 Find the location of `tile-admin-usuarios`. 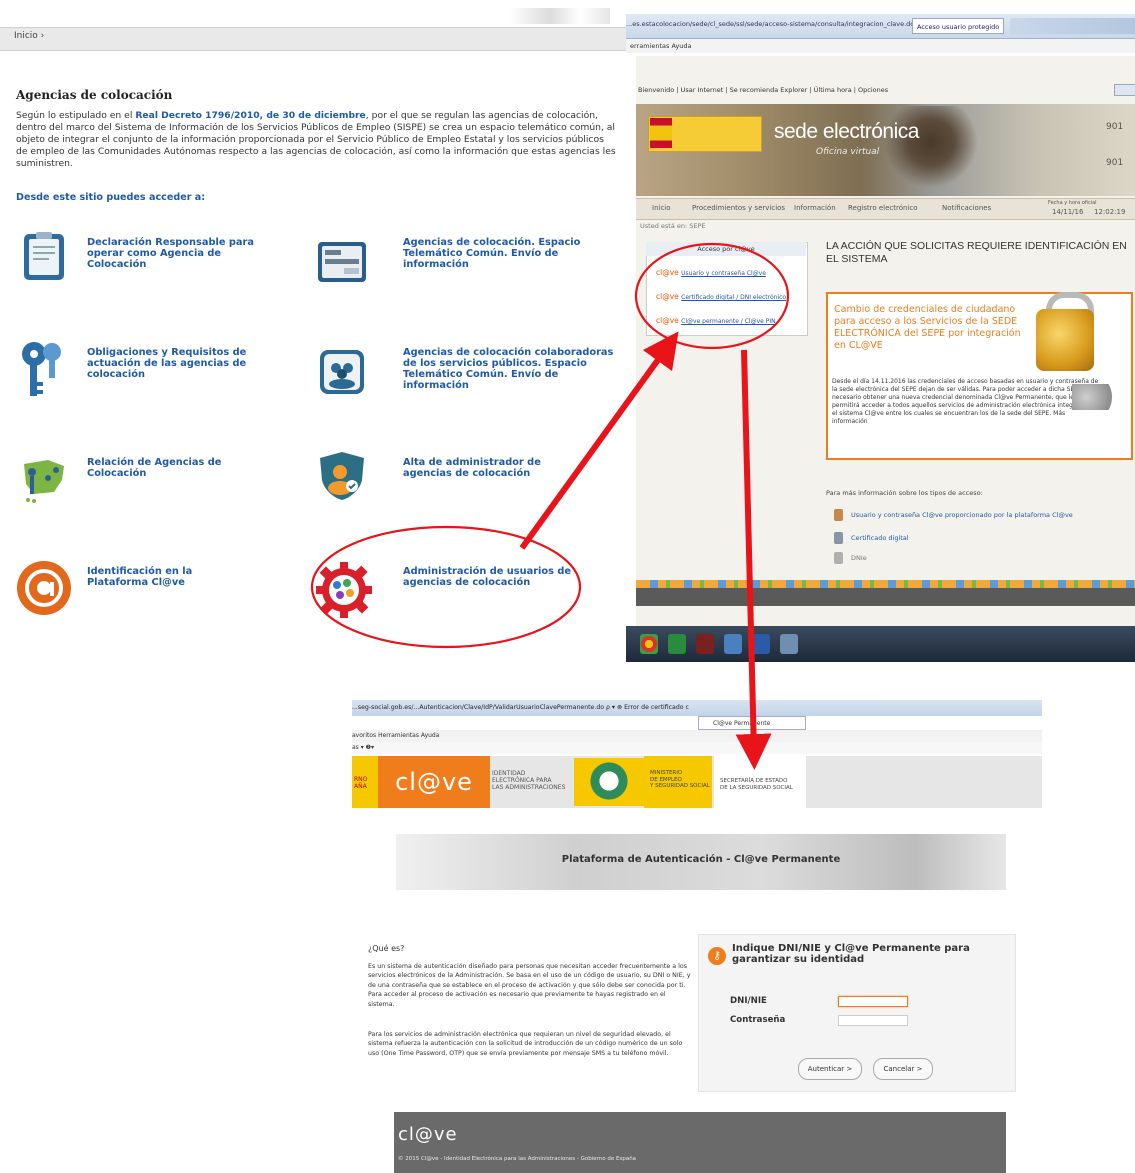

tile-admin-usuarios is located at coordinates (344, 592).